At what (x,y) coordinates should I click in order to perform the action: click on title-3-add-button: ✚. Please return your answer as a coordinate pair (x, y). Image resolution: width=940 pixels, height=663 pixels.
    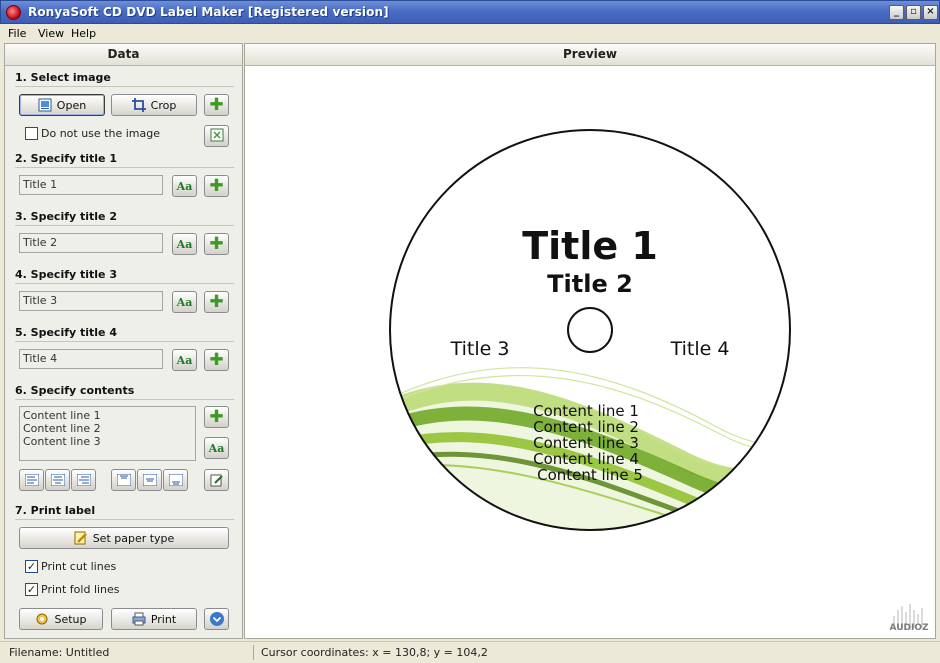
    Looking at the image, I should click on (216, 302).